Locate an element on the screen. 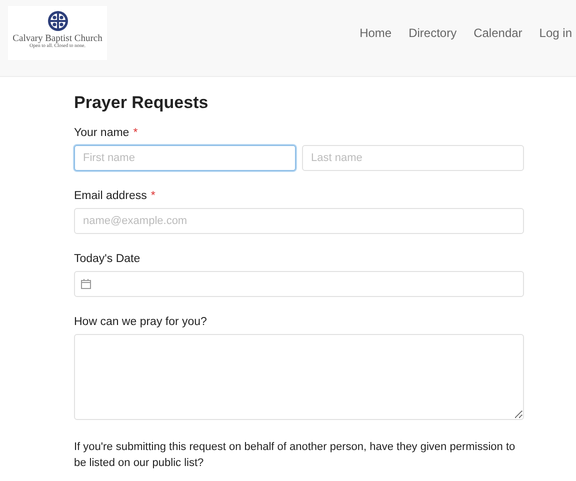 The height and width of the screenshot is (481, 576). logo-name: Calvary Baptist Church is located at coordinates (57, 39).